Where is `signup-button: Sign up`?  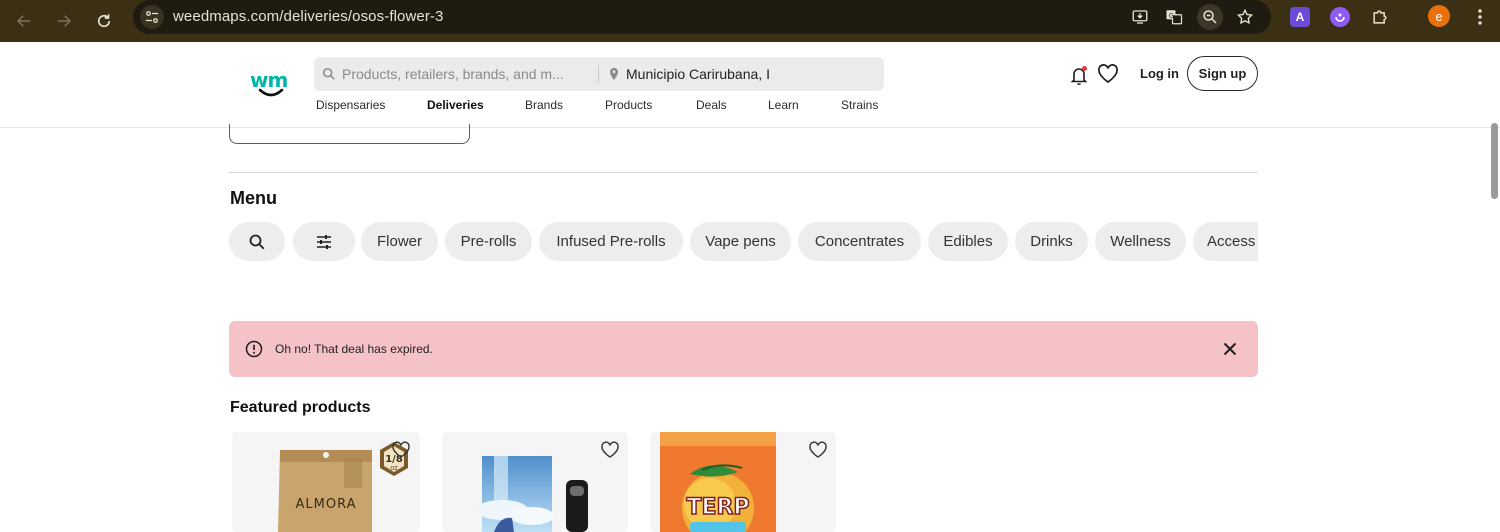 signup-button: Sign up is located at coordinates (1222, 73).